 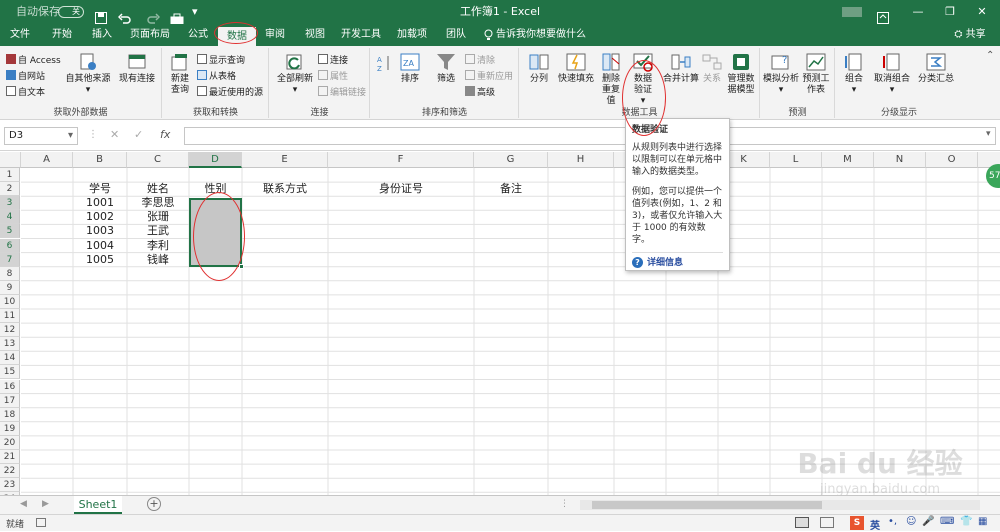 I want to click on microphone-icon: 🎤, so click(x=928, y=521).